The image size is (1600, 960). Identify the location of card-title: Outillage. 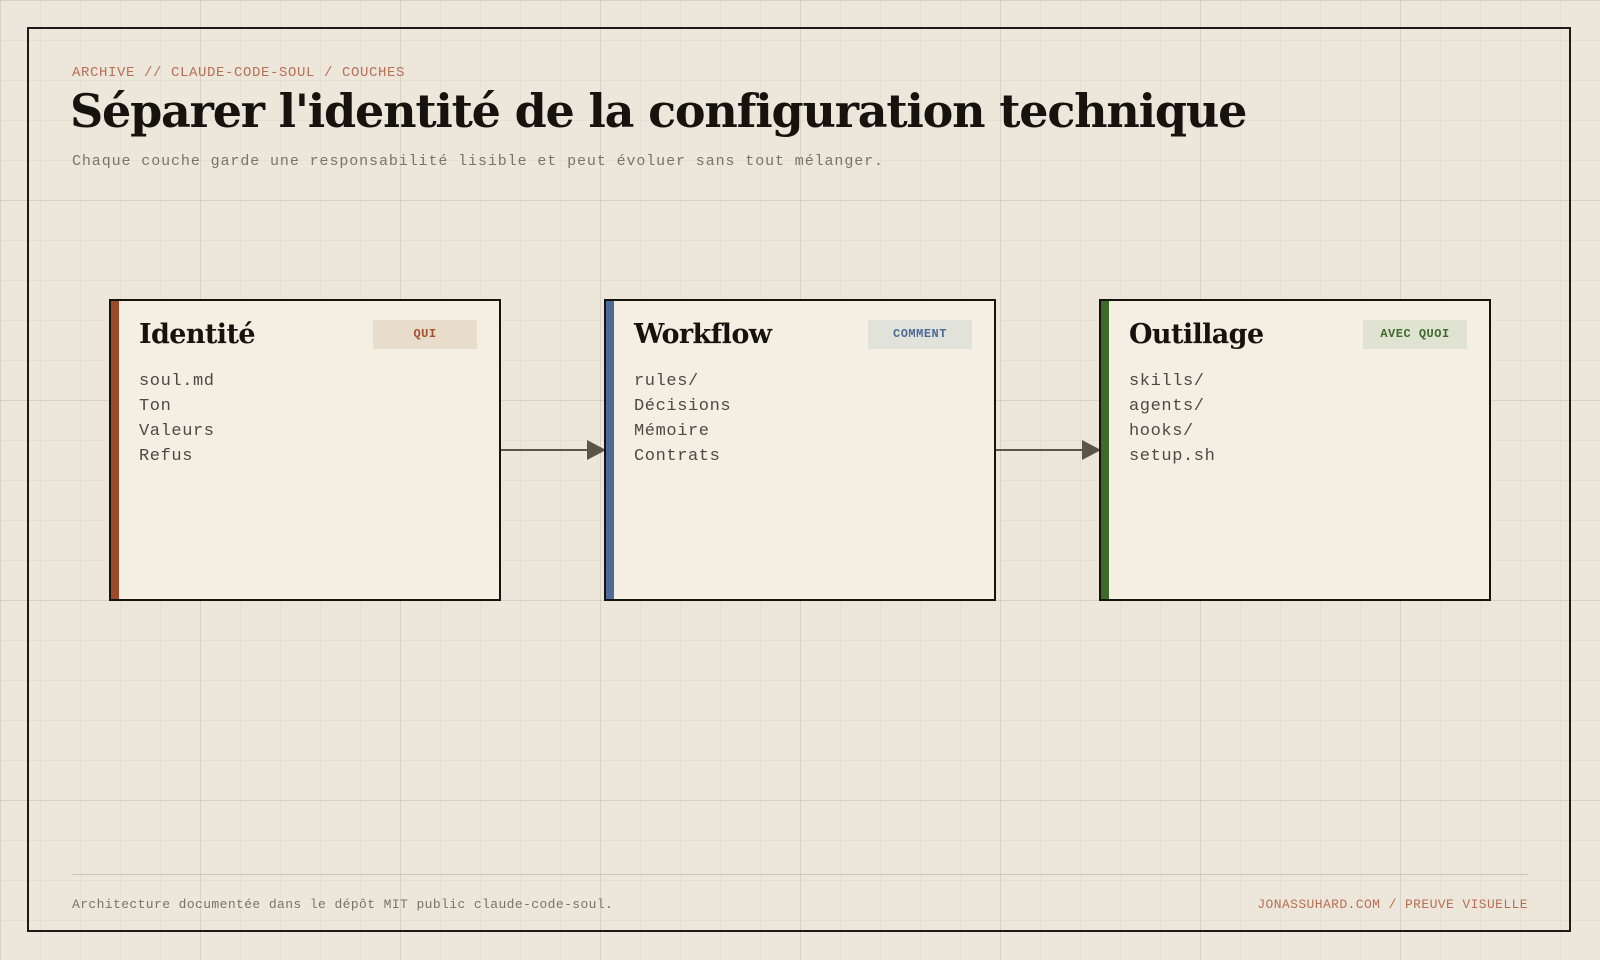
(1196, 334).